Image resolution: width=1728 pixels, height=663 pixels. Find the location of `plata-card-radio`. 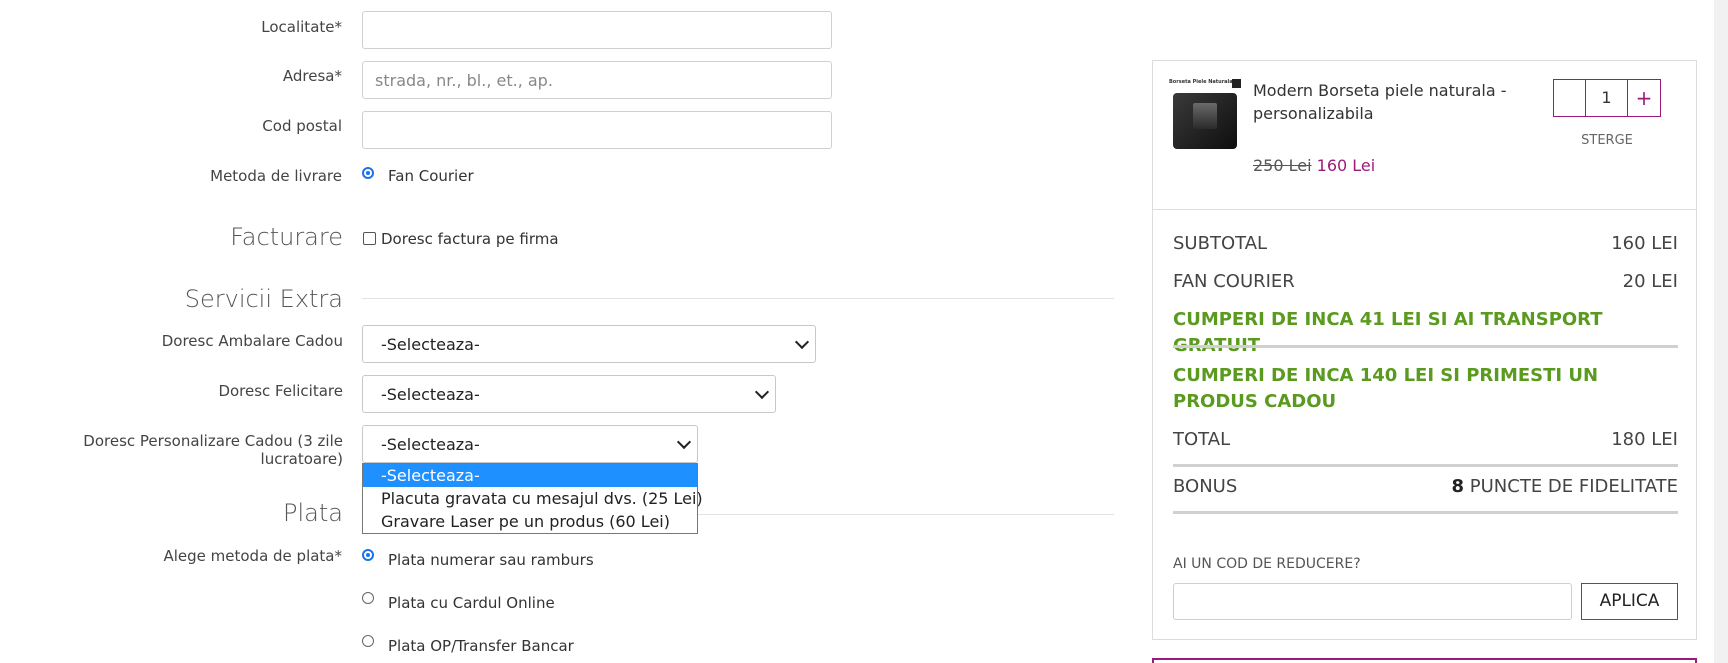

plata-card-radio is located at coordinates (368, 598).